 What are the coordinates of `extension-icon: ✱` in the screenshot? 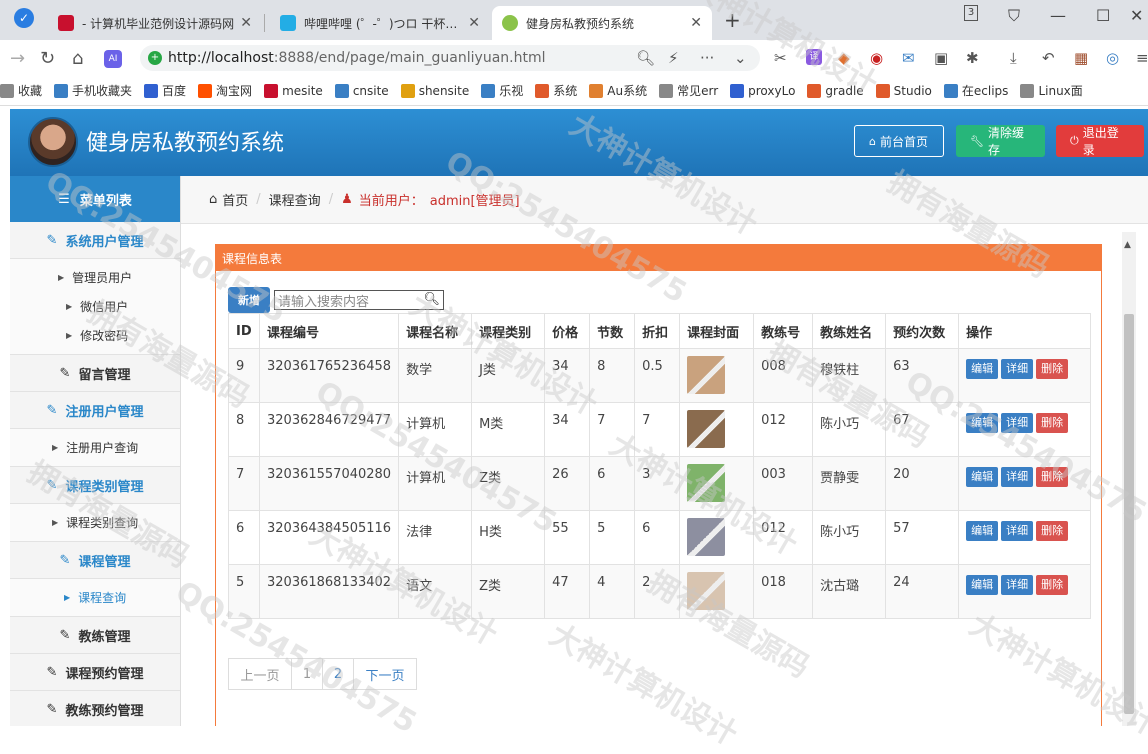 It's located at (972, 58).